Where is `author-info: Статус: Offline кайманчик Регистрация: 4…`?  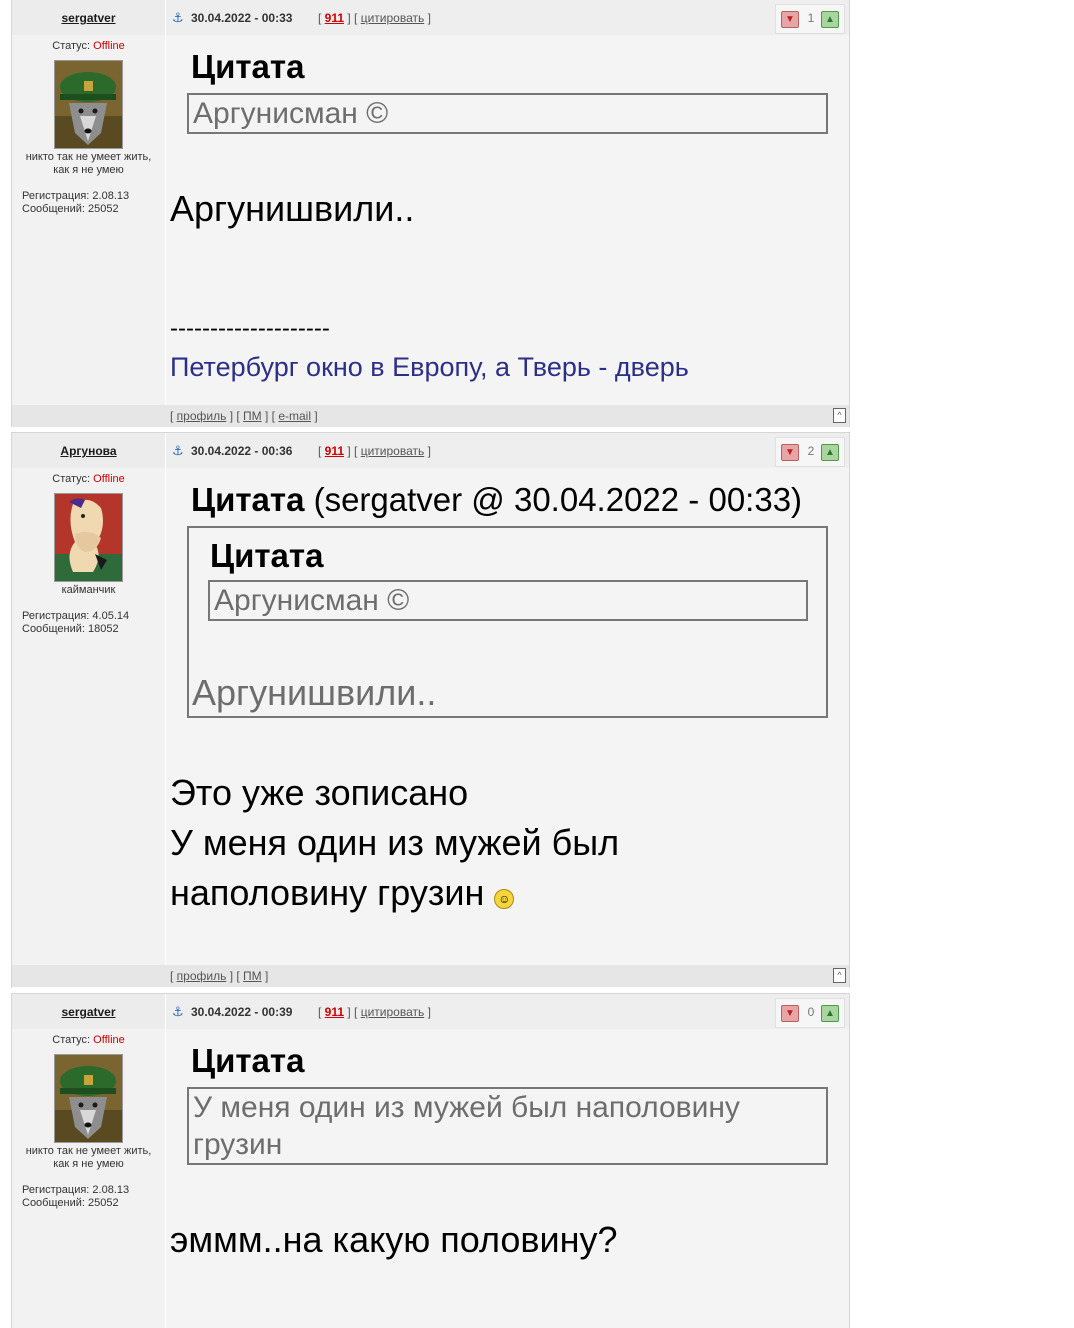 author-info: Статус: Offline кайманчик Регистрация: 4… is located at coordinates (89, 716).